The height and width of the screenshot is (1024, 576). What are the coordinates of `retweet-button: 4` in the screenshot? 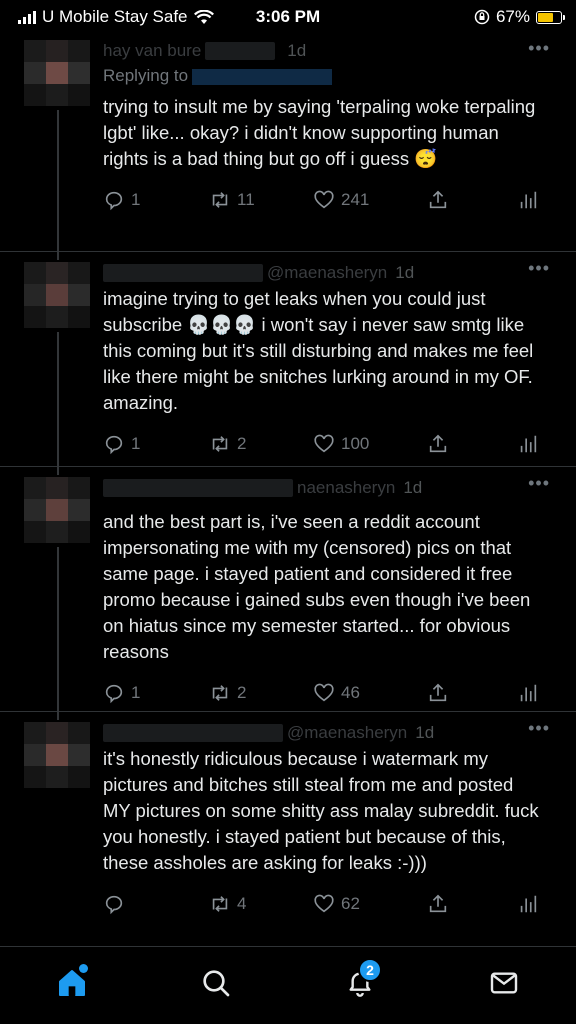 It's located at (261, 904).